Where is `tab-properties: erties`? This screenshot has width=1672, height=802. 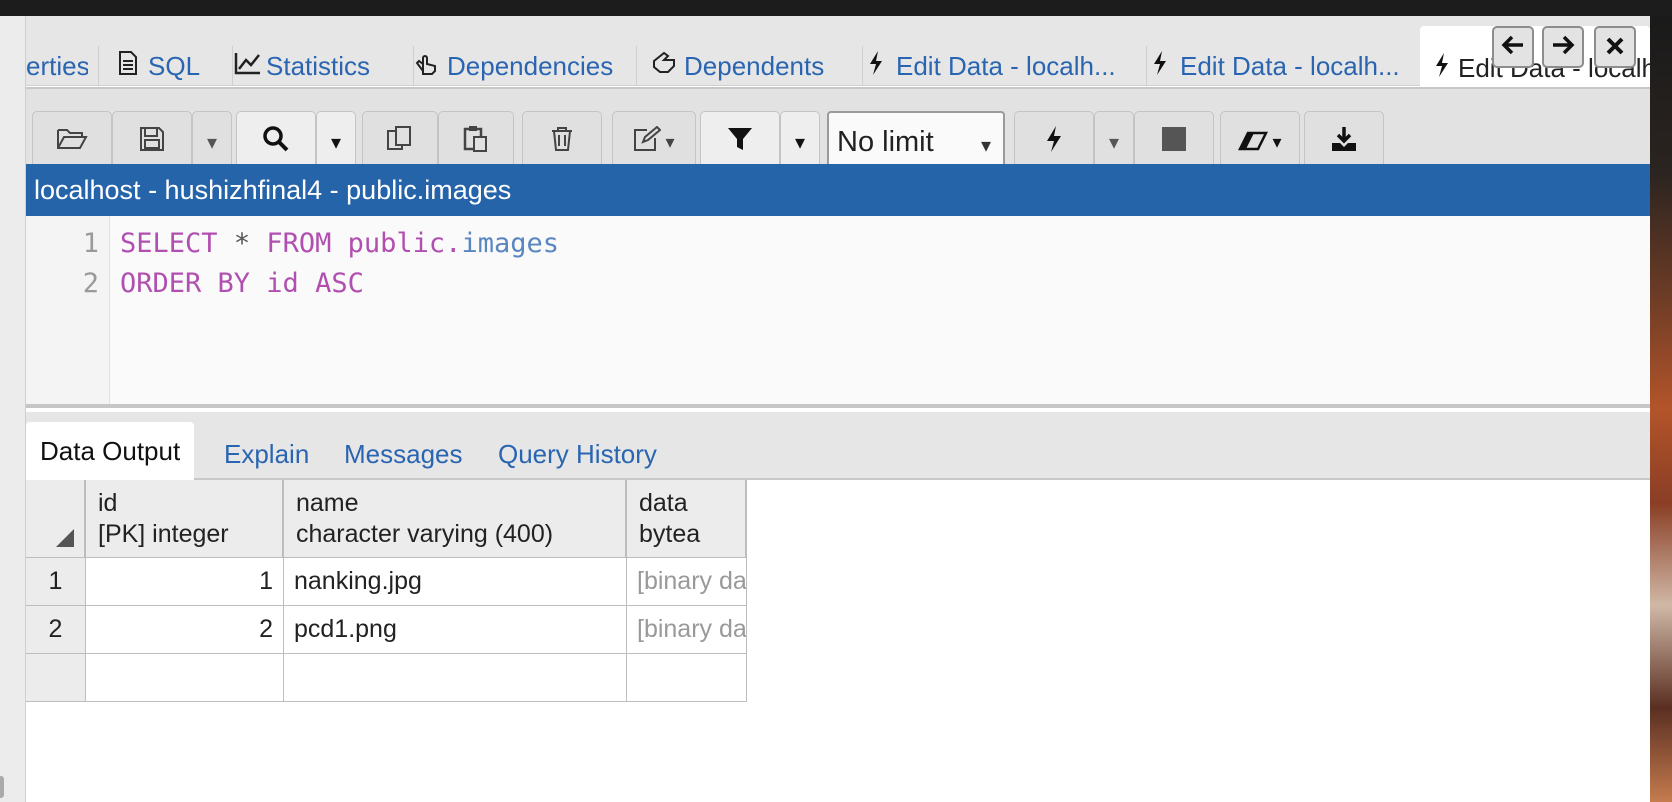 tab-properties: erties is located at coordinates (57, 66).